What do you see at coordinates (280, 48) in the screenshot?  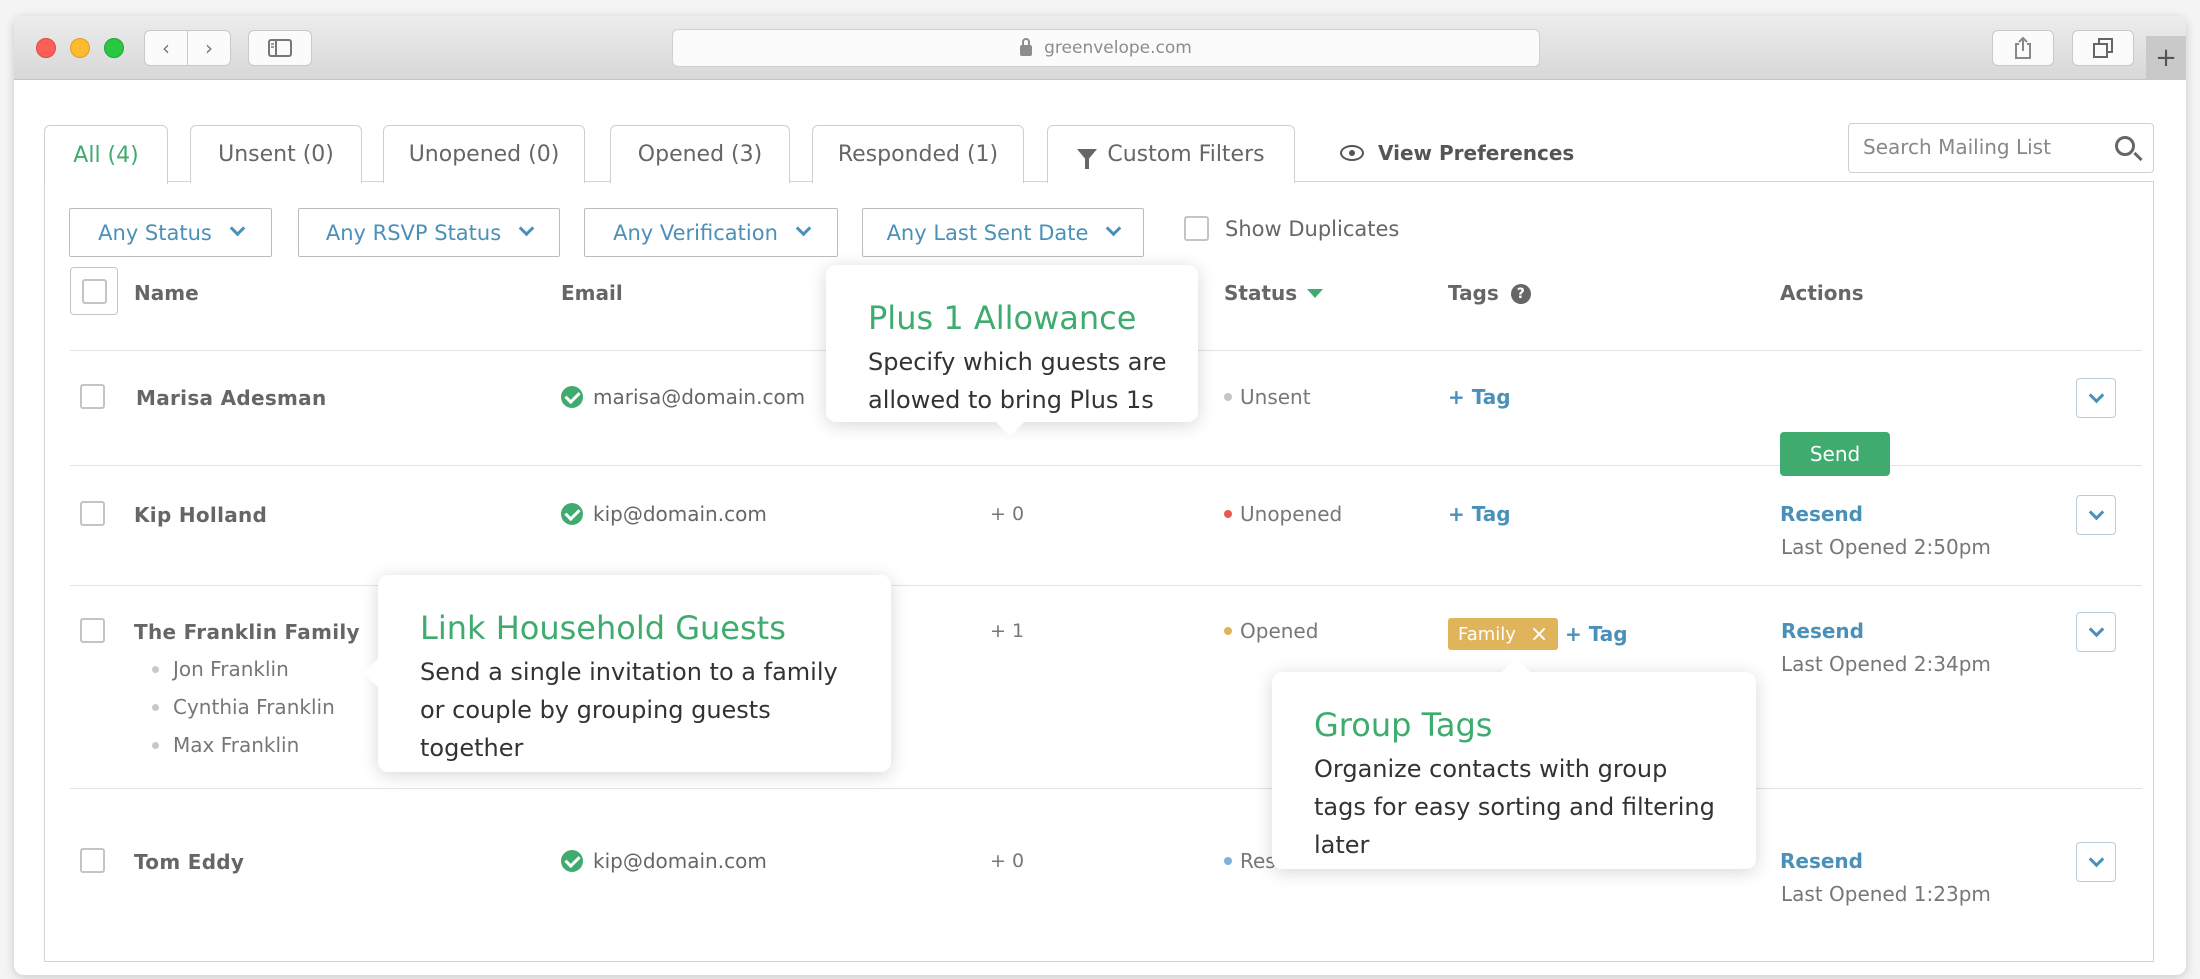 I see `sidebar-toggle-icon` at bounding box center [280, 48].